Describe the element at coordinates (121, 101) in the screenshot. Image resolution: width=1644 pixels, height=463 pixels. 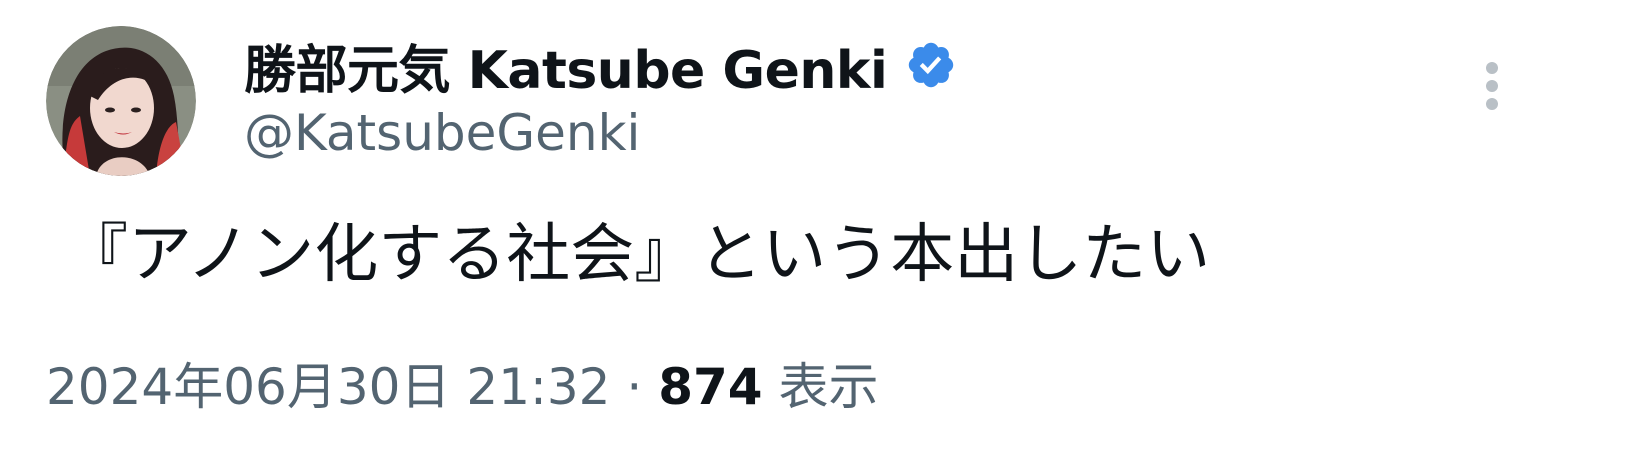
I see `avatar` at that location.